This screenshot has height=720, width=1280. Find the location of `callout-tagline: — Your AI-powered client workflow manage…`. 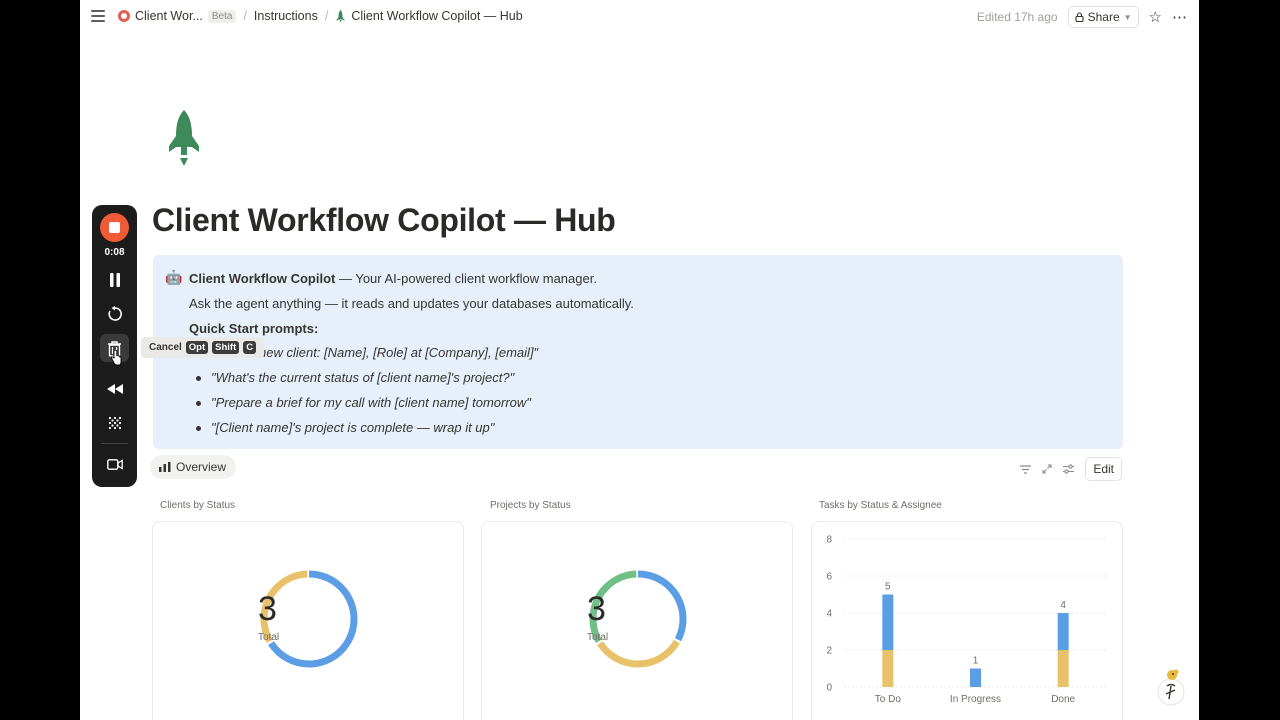

callout-tagline: — Your AI-powered client workflow manage… is located at coordinates (466, 278).